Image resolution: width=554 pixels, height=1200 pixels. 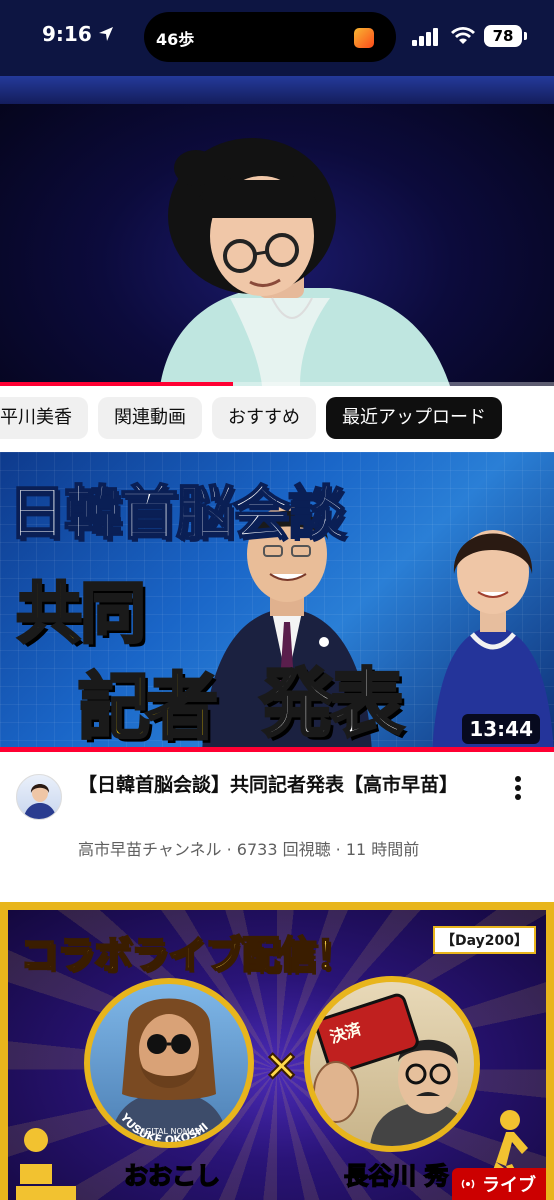 I want to click on manga-man-illustration: 決済, so click(x=393, y=1069).